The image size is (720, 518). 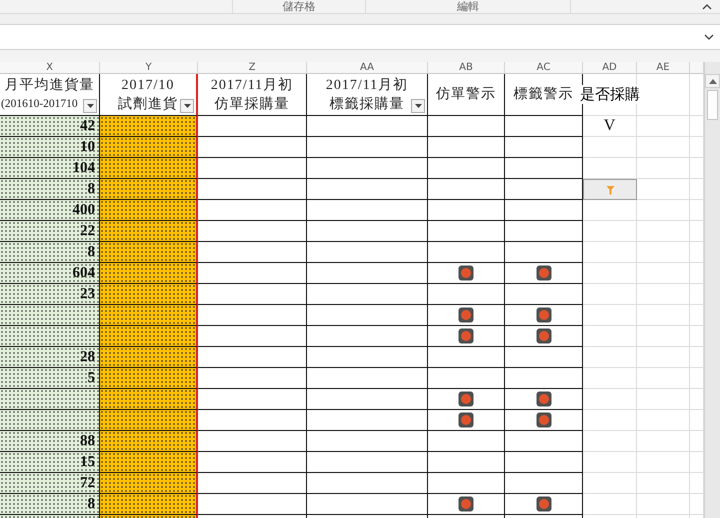 I want to click on column-header: AC, so click(x=544, y=68).